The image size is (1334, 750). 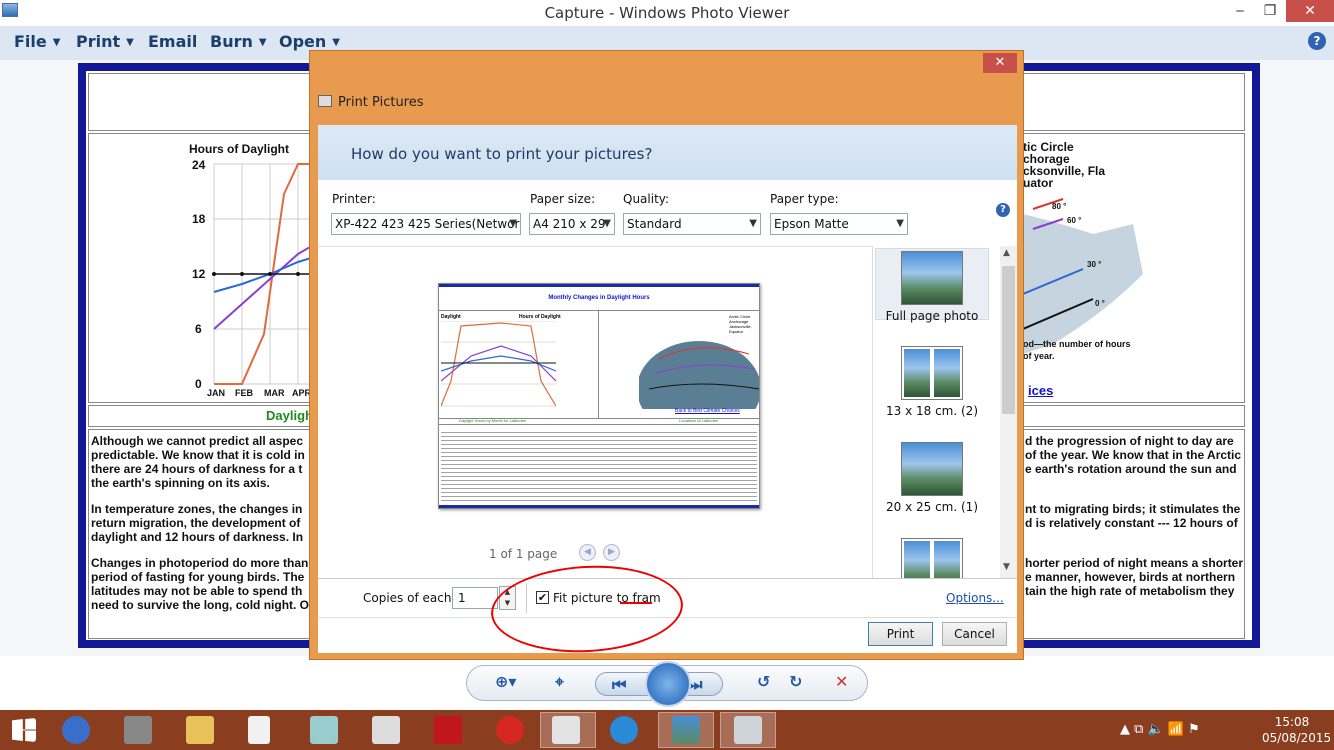 What do you see at coordinates (1008, 340) in the screenshot?
I see `scrollbar-thumb` at bounding box center [1008, 340].